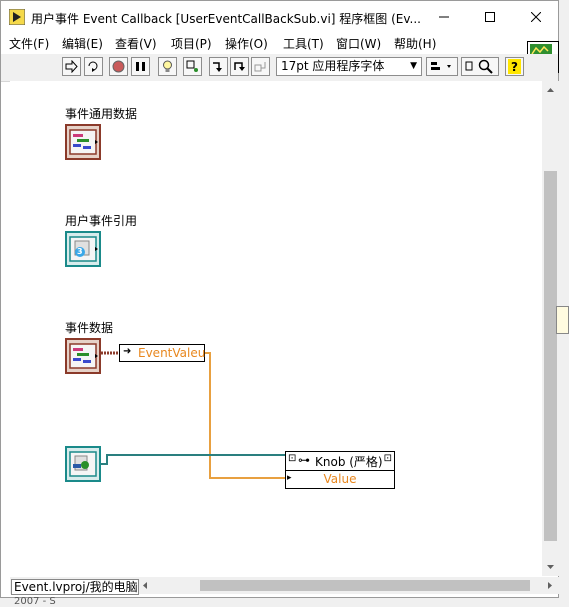  I want to click on event-data-terminal, so click(83, 356).